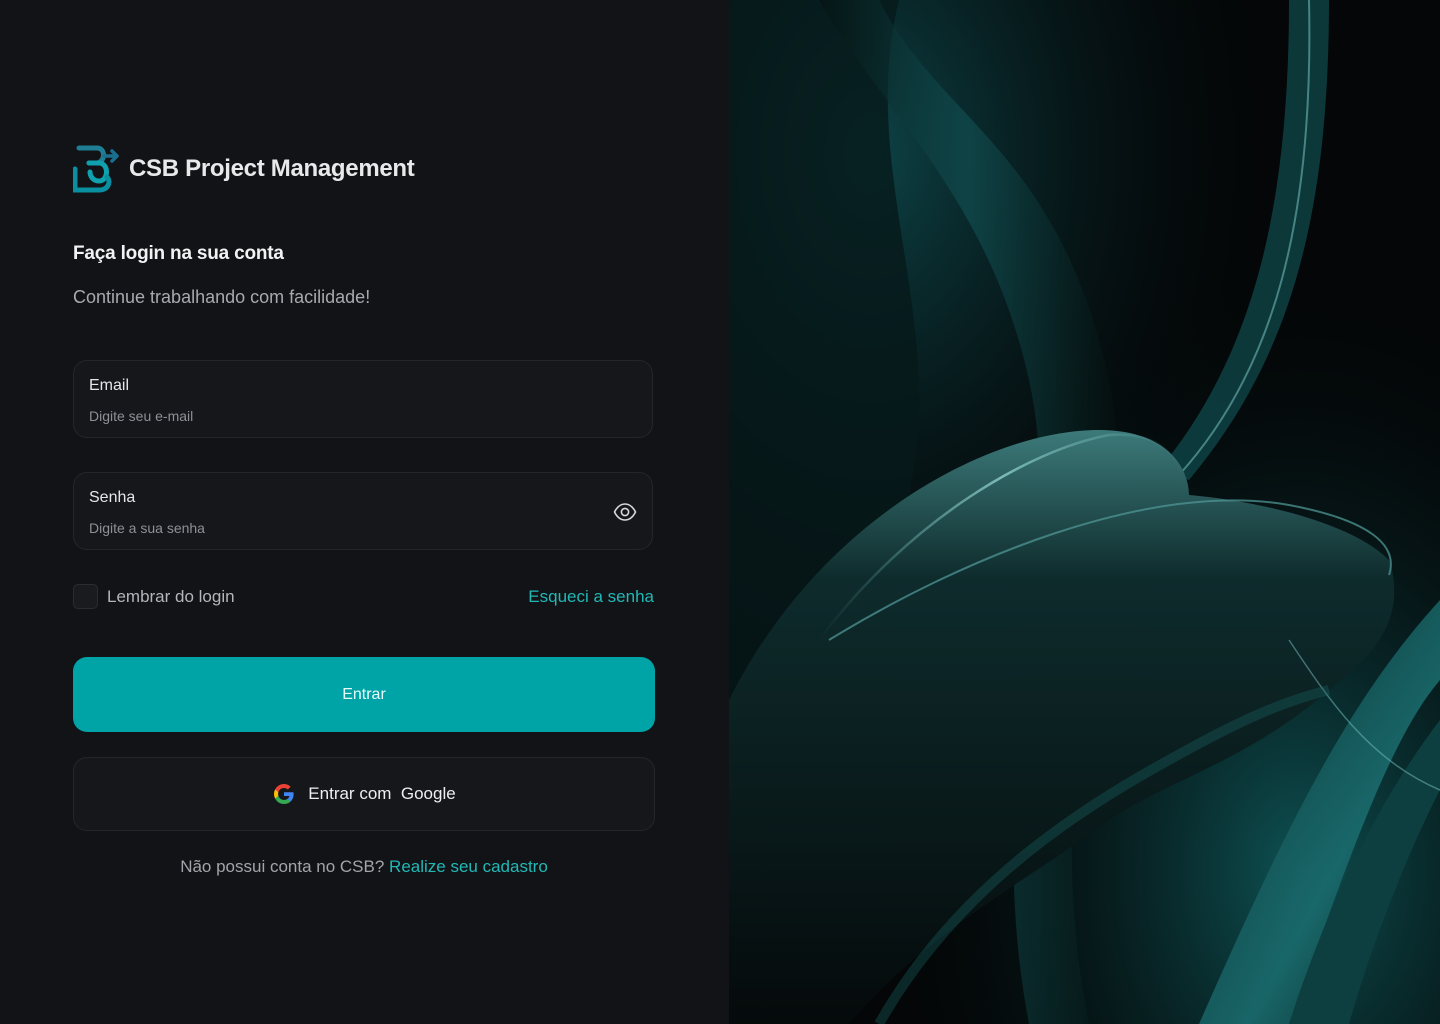  I want to click on page-subtitle: Continue trabalhando com facilidade!, so click(222, 297).